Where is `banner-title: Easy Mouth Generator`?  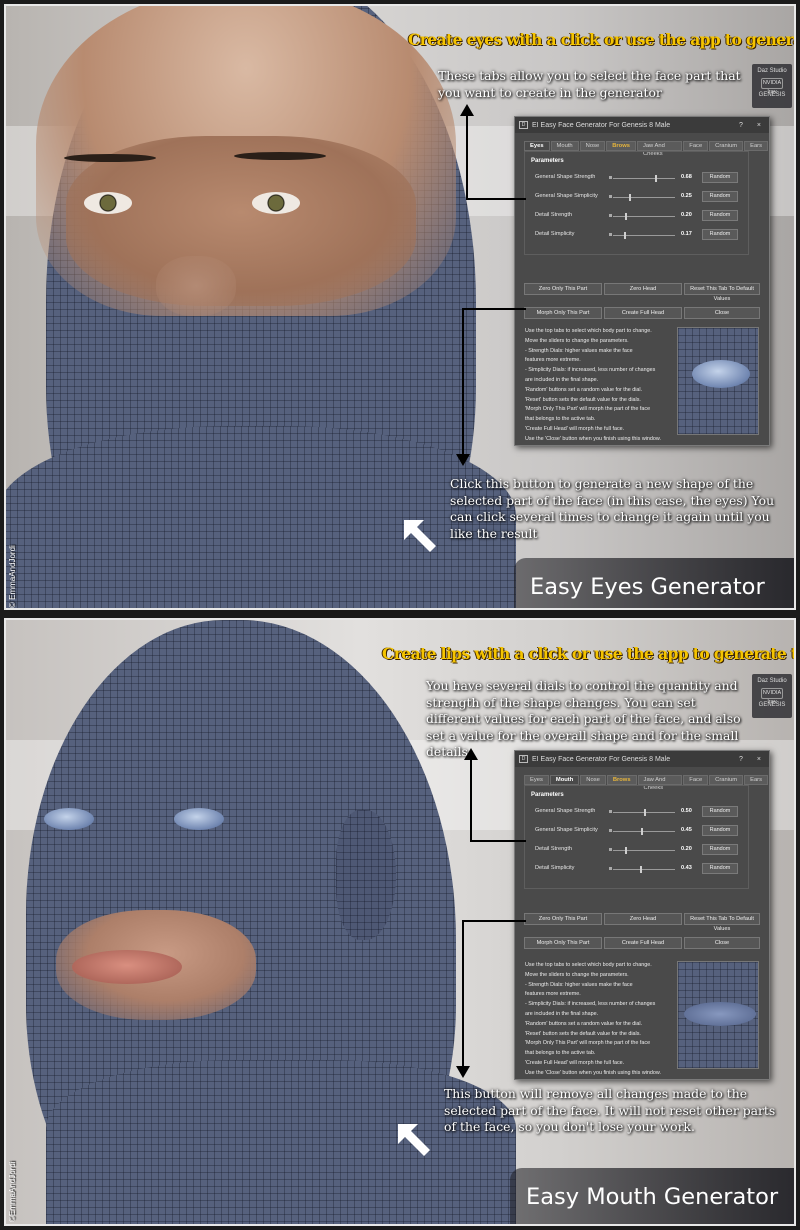
banner-title: Easy Mouth Generator is located at coordinates (652, 1197).